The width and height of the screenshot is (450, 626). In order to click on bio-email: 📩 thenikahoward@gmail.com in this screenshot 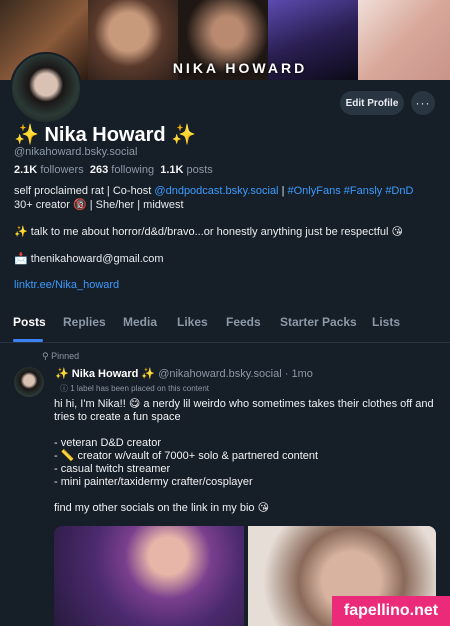, I will do `click(89, 259)`.